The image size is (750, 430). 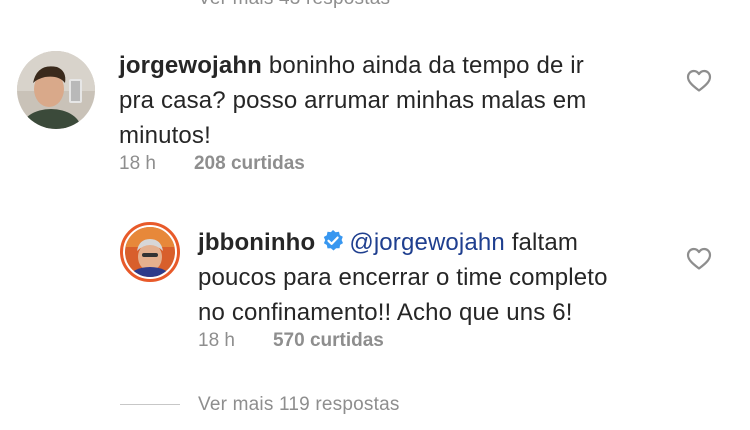 I want to click on reply-meta: 18 h 570 curtidas, so click(x=291, y=341).